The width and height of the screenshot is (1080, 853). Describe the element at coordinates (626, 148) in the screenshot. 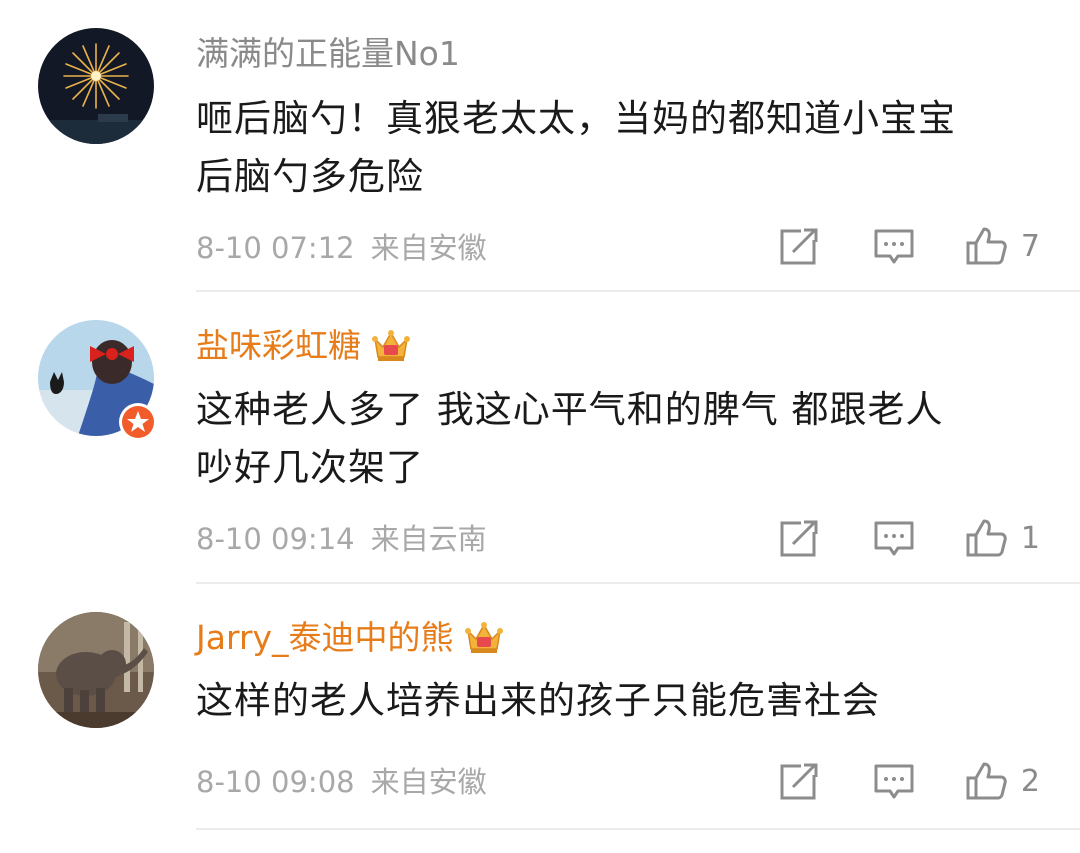

I see `comment-text: 咂后脑勺！真狠老太太，当妈的都知道小宝宝 后脑勺多危险` at that location.